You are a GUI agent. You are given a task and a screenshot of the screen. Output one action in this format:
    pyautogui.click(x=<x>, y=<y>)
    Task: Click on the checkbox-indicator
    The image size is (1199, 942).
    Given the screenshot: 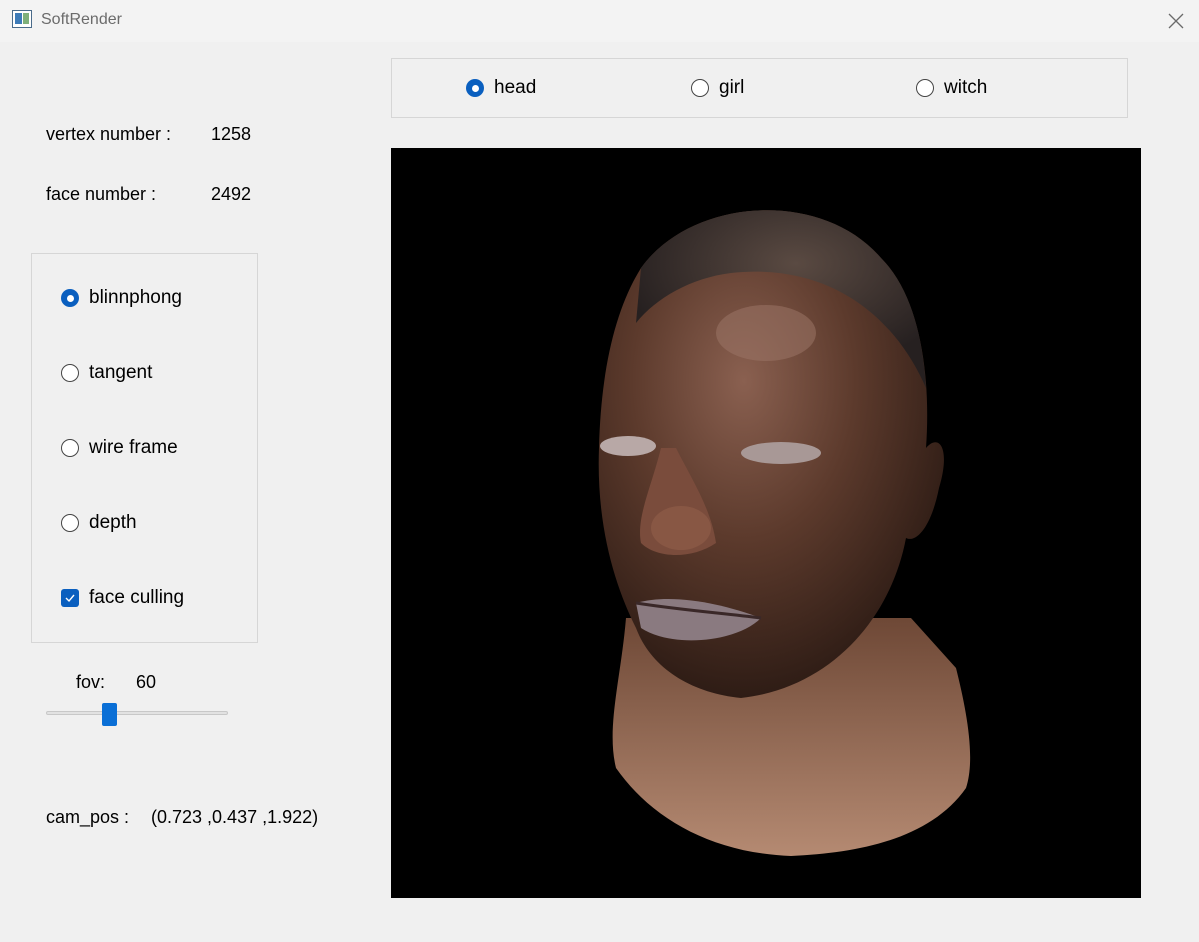 What is the action you would take?
    pyautogui.click(x=70, y=598)
    